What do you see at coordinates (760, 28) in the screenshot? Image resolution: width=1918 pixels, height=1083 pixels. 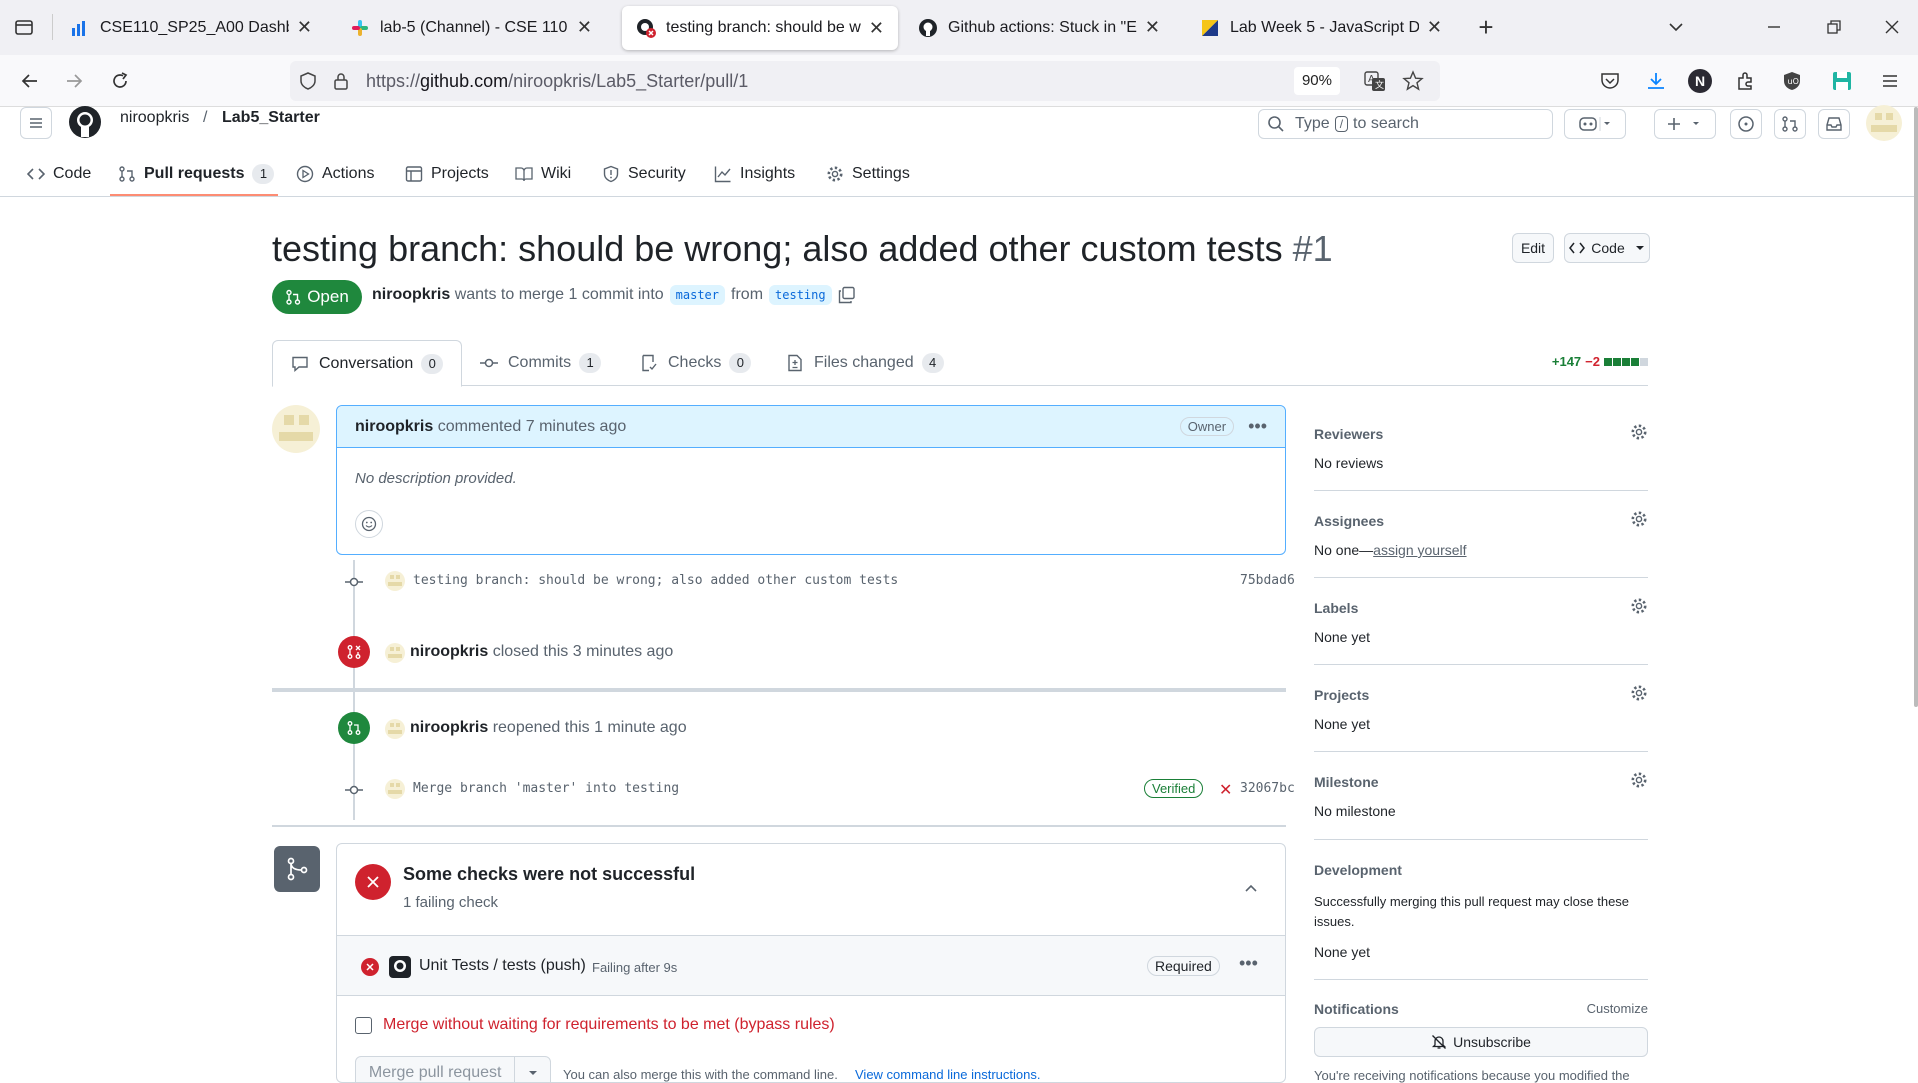 I see `browser-tab-active: testing branch: should be wrong ✕` at bounding box center [760, 28].